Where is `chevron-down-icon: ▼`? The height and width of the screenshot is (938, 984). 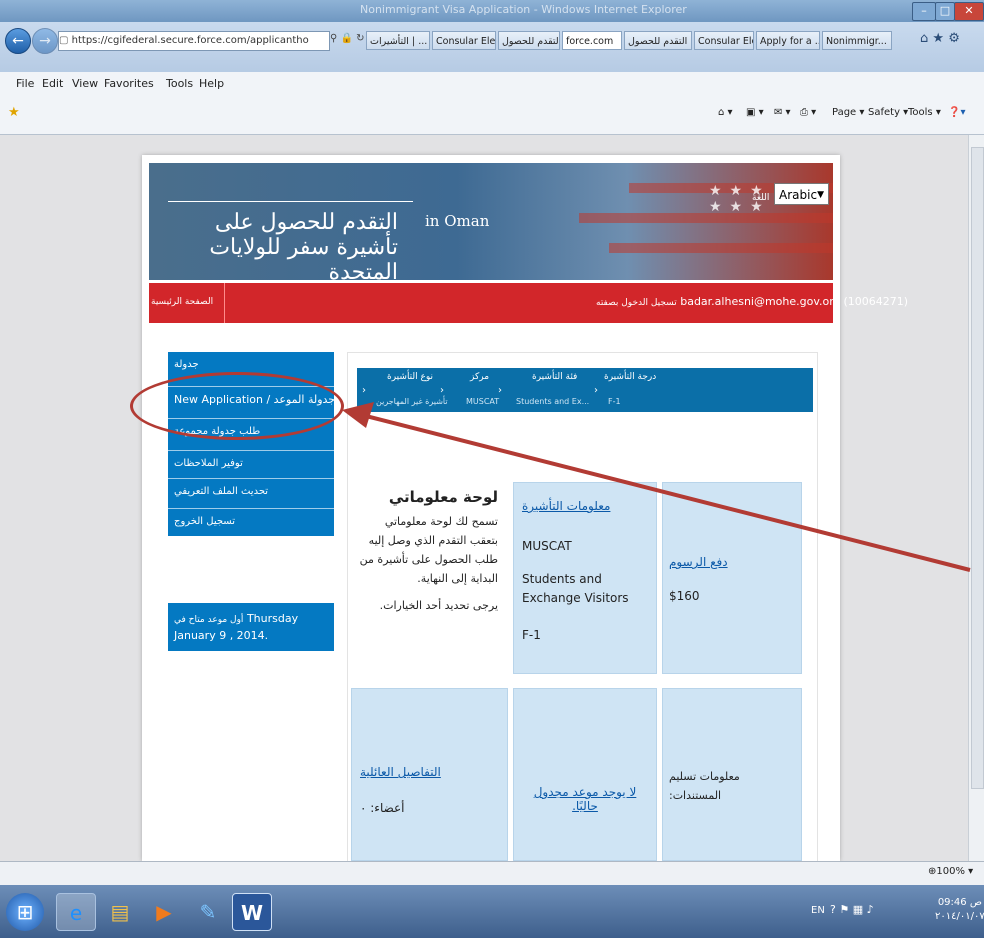 chevron-down-icon: ▼ is located at coordinates (820, 195).